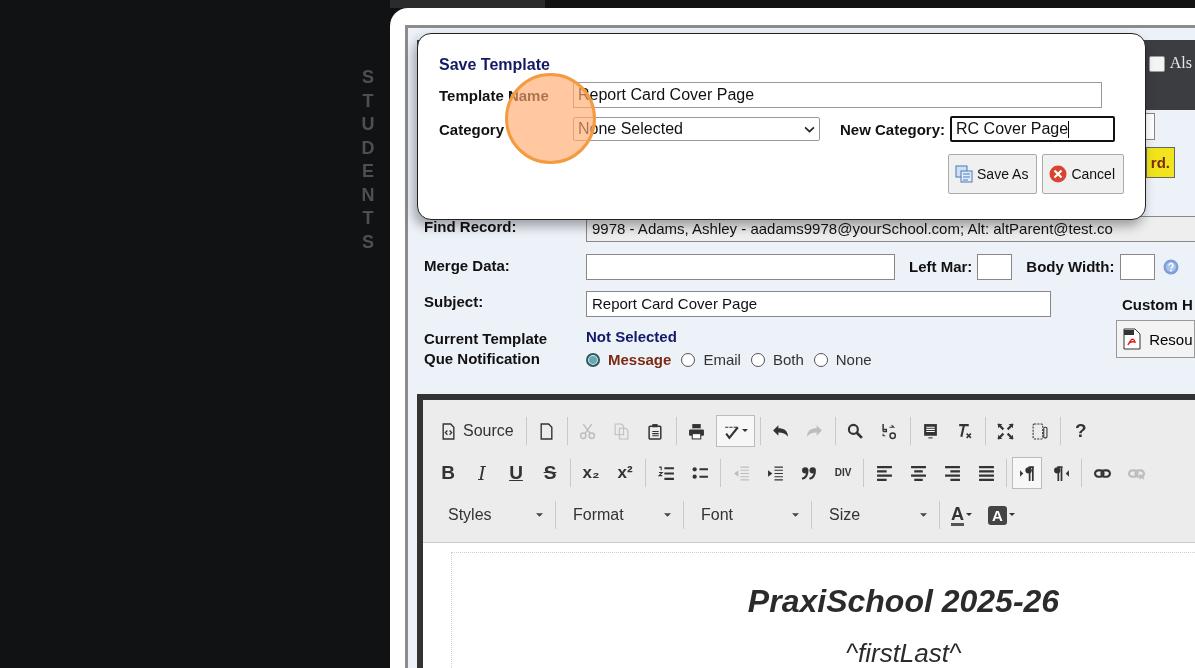  Describe the element at coordinates (1027, 473) in the screenshot. I see `left-to-right-icon` at that location.